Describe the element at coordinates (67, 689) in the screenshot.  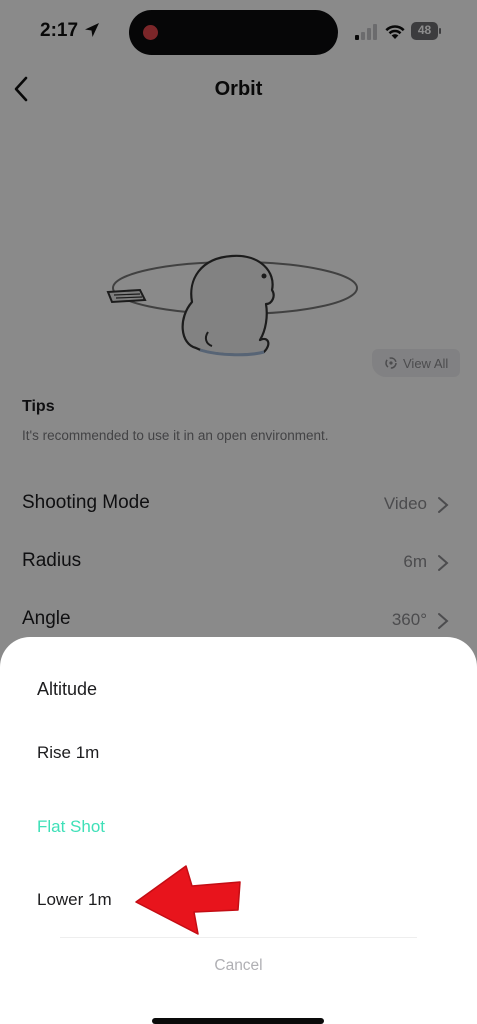
I see `sheet-title: Altitude` at that location.